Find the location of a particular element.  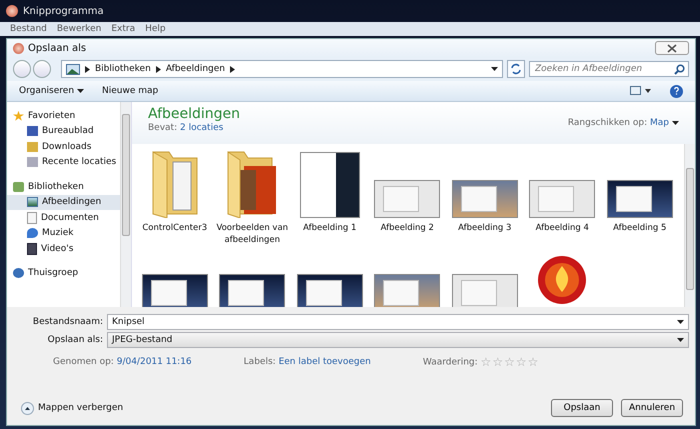

refresh-button is located at coordinates (516, 69).